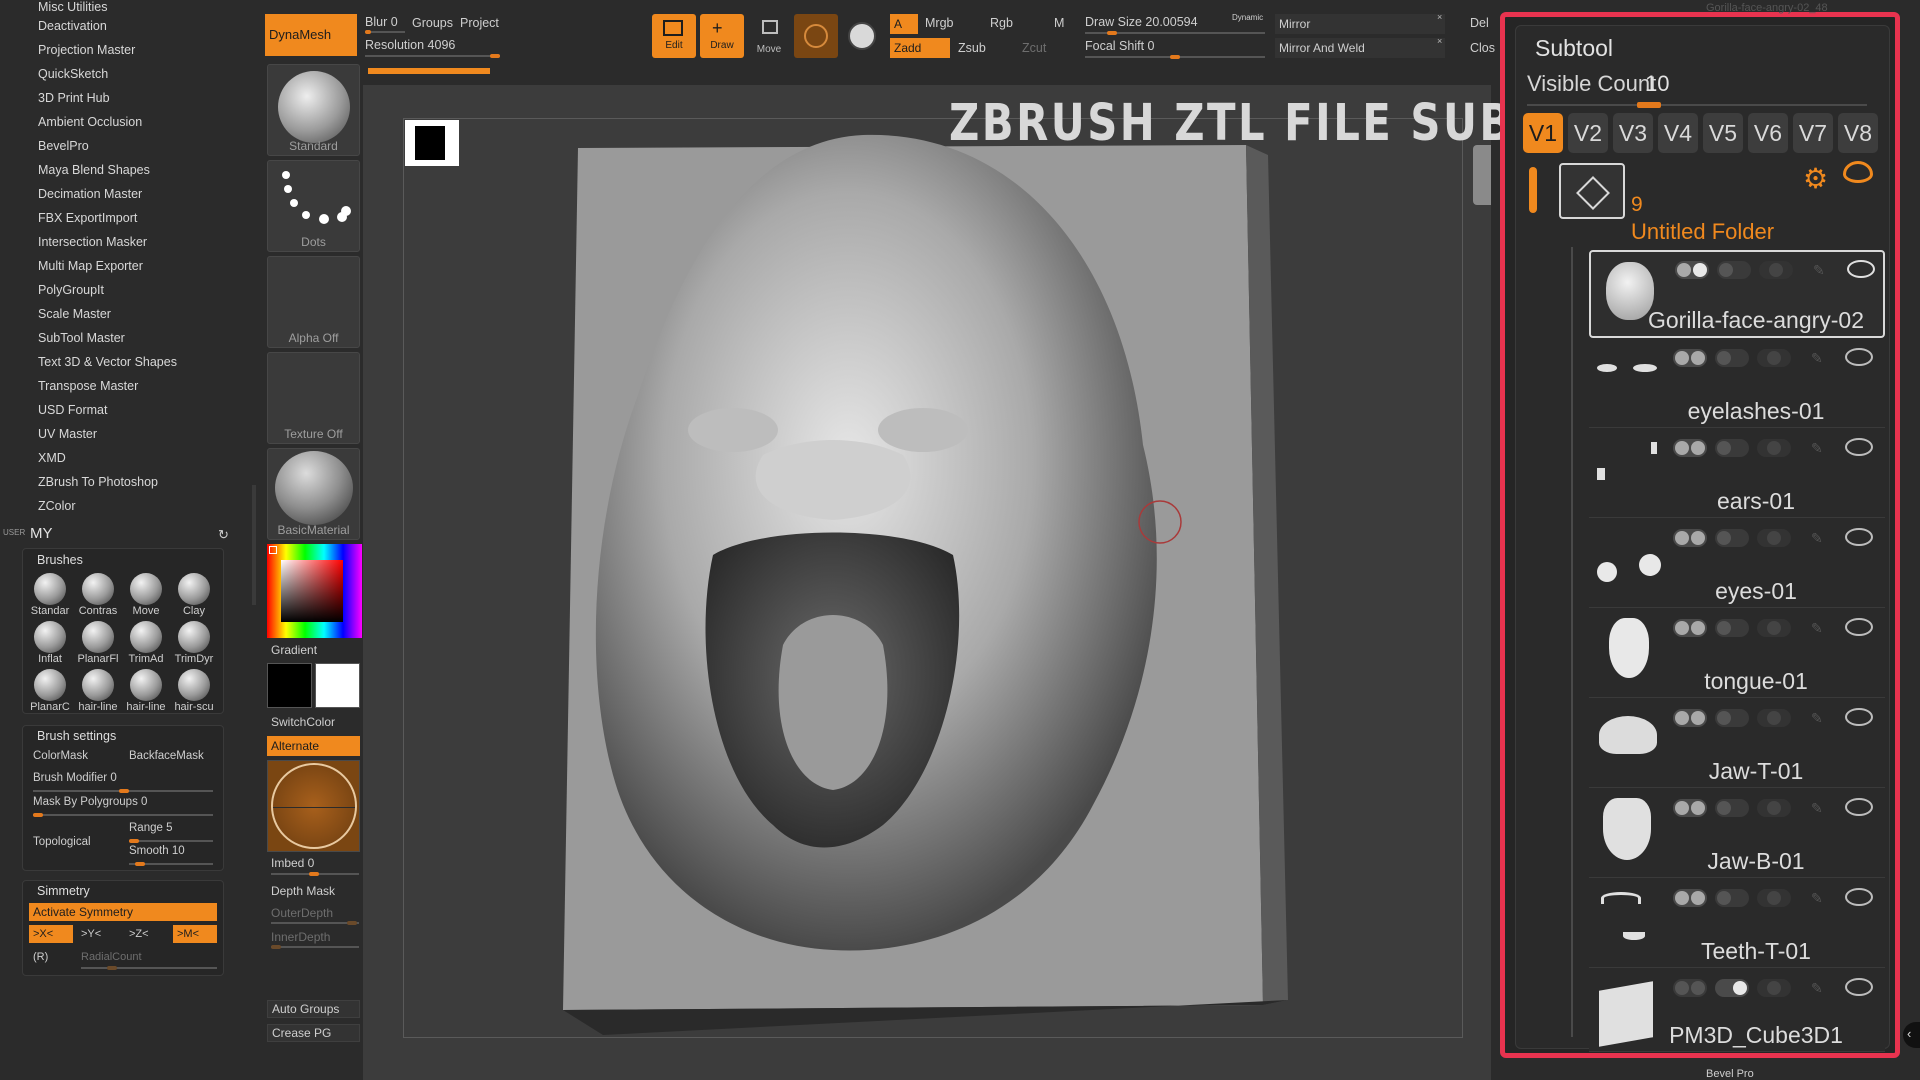  I want to click on symmetry-y-button: >Y<, so click(91, 934).